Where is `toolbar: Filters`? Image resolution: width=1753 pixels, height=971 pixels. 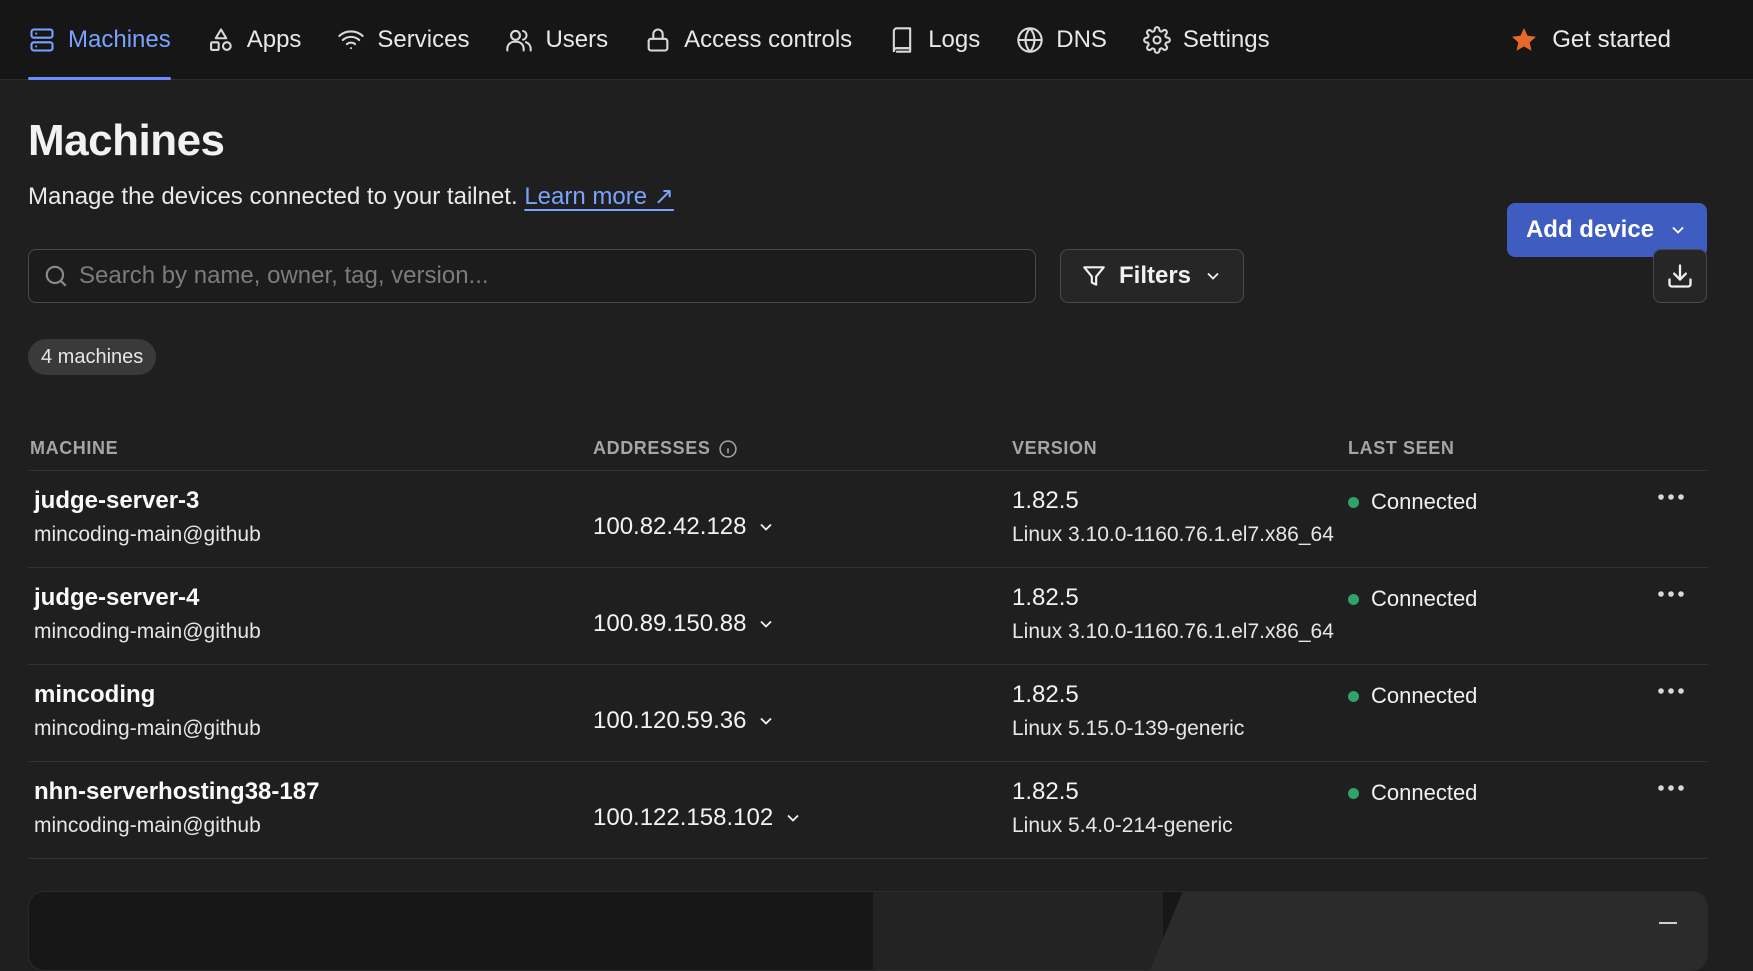 toolbar: Filters is located at coordinates (876, 276).